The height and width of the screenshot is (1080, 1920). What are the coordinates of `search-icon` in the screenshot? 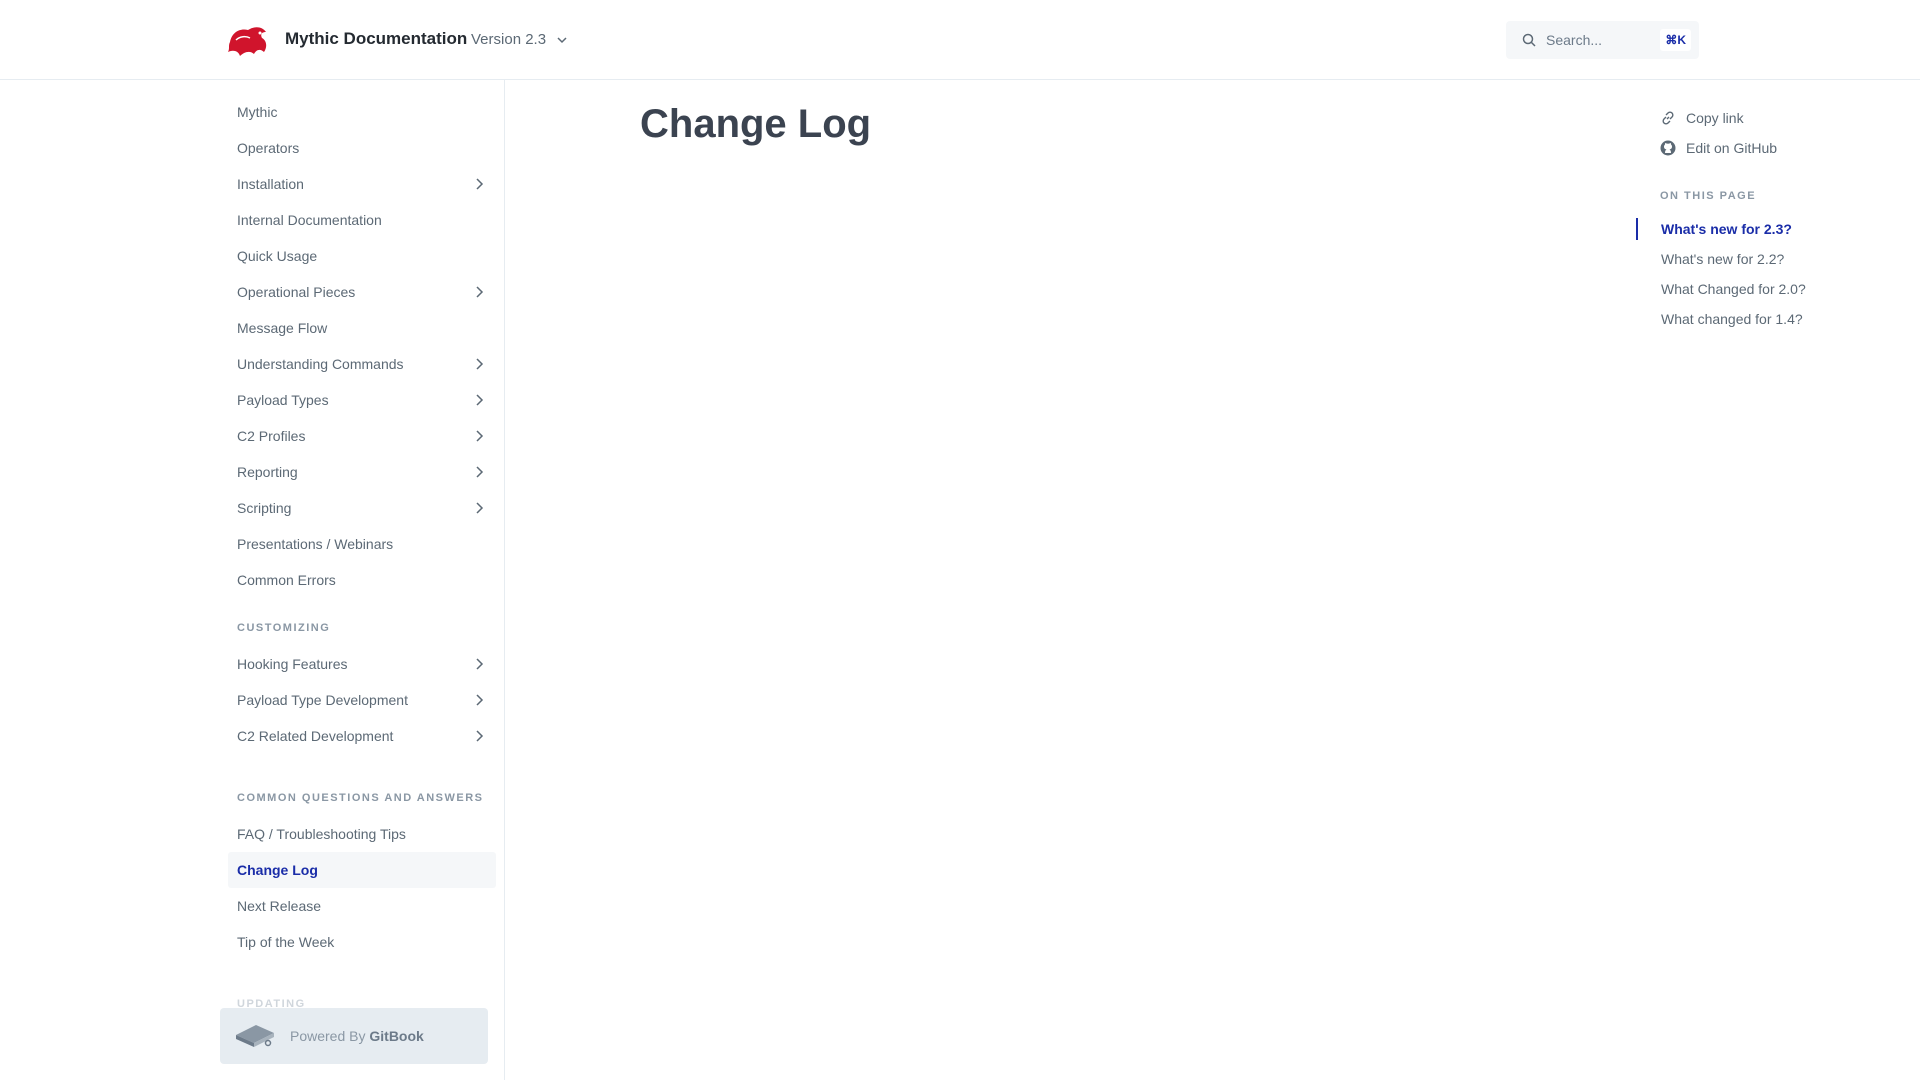 It's located at (1529, 40).